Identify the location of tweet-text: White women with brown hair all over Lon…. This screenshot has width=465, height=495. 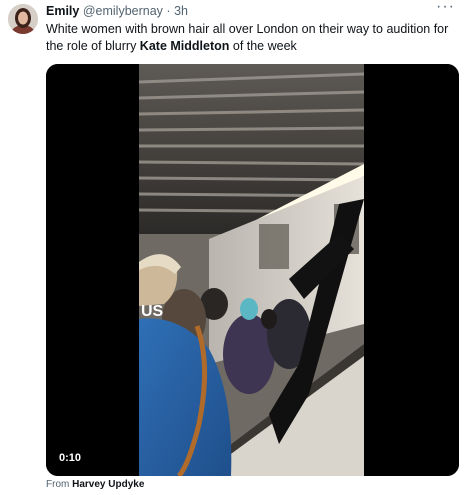
(251, 38).